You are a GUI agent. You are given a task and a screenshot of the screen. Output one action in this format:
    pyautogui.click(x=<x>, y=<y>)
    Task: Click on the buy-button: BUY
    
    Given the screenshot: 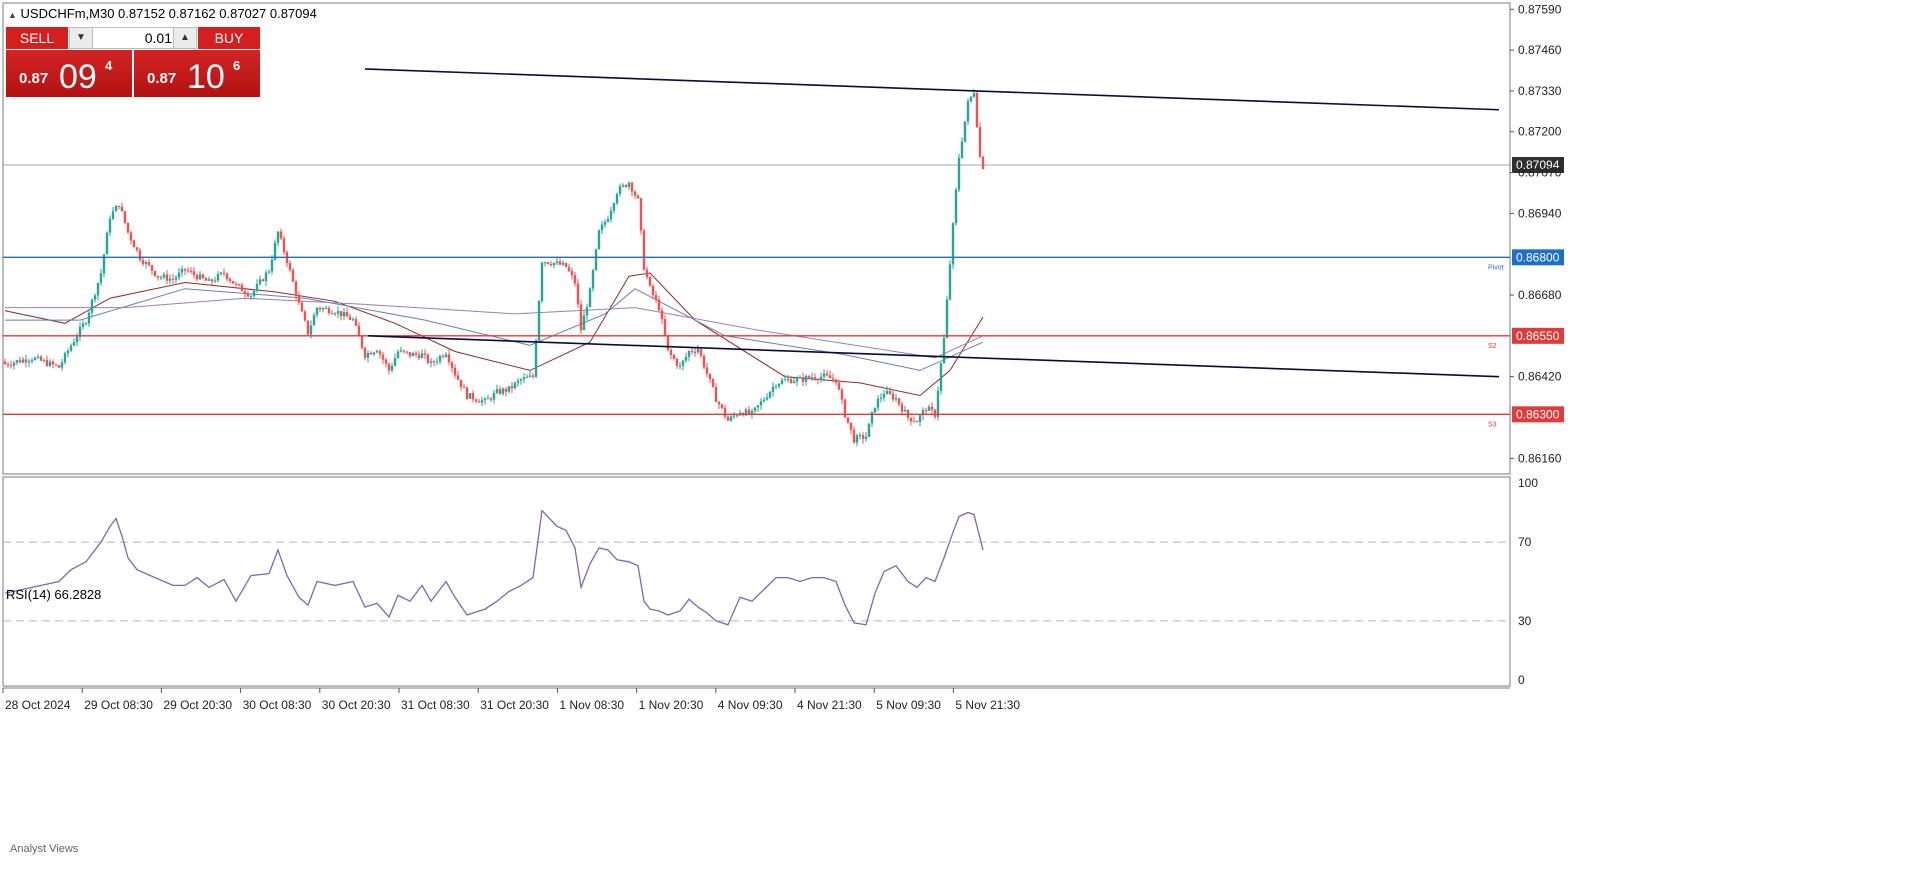 What is the action you would take?
    pyautogui.click(x=229, y=38)
    